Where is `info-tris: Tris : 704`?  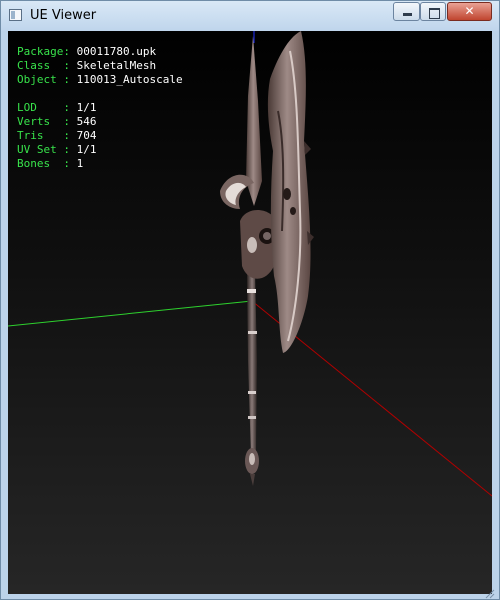 info-tris: Tris : 704 is located at coordinates (57, 135).